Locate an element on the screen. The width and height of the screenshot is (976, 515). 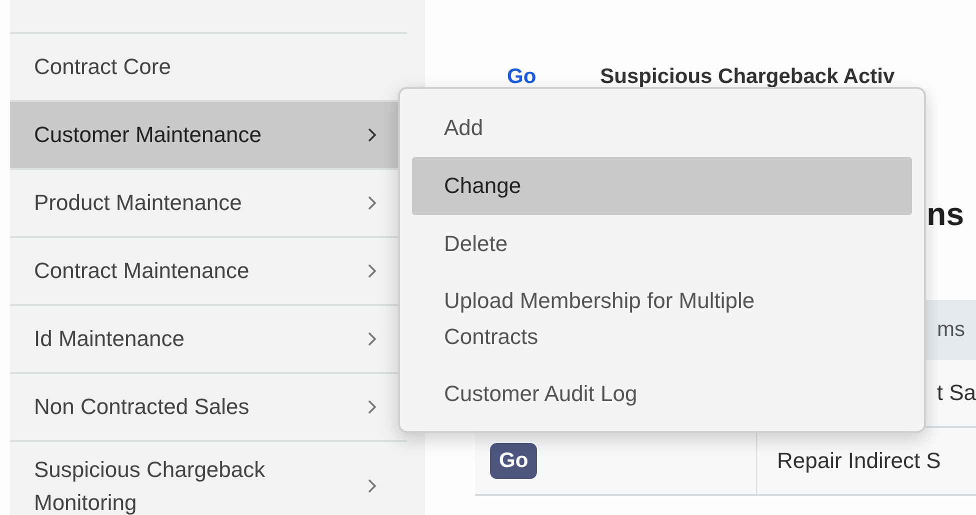
column-header: ms is located at coordinates (951, 330).